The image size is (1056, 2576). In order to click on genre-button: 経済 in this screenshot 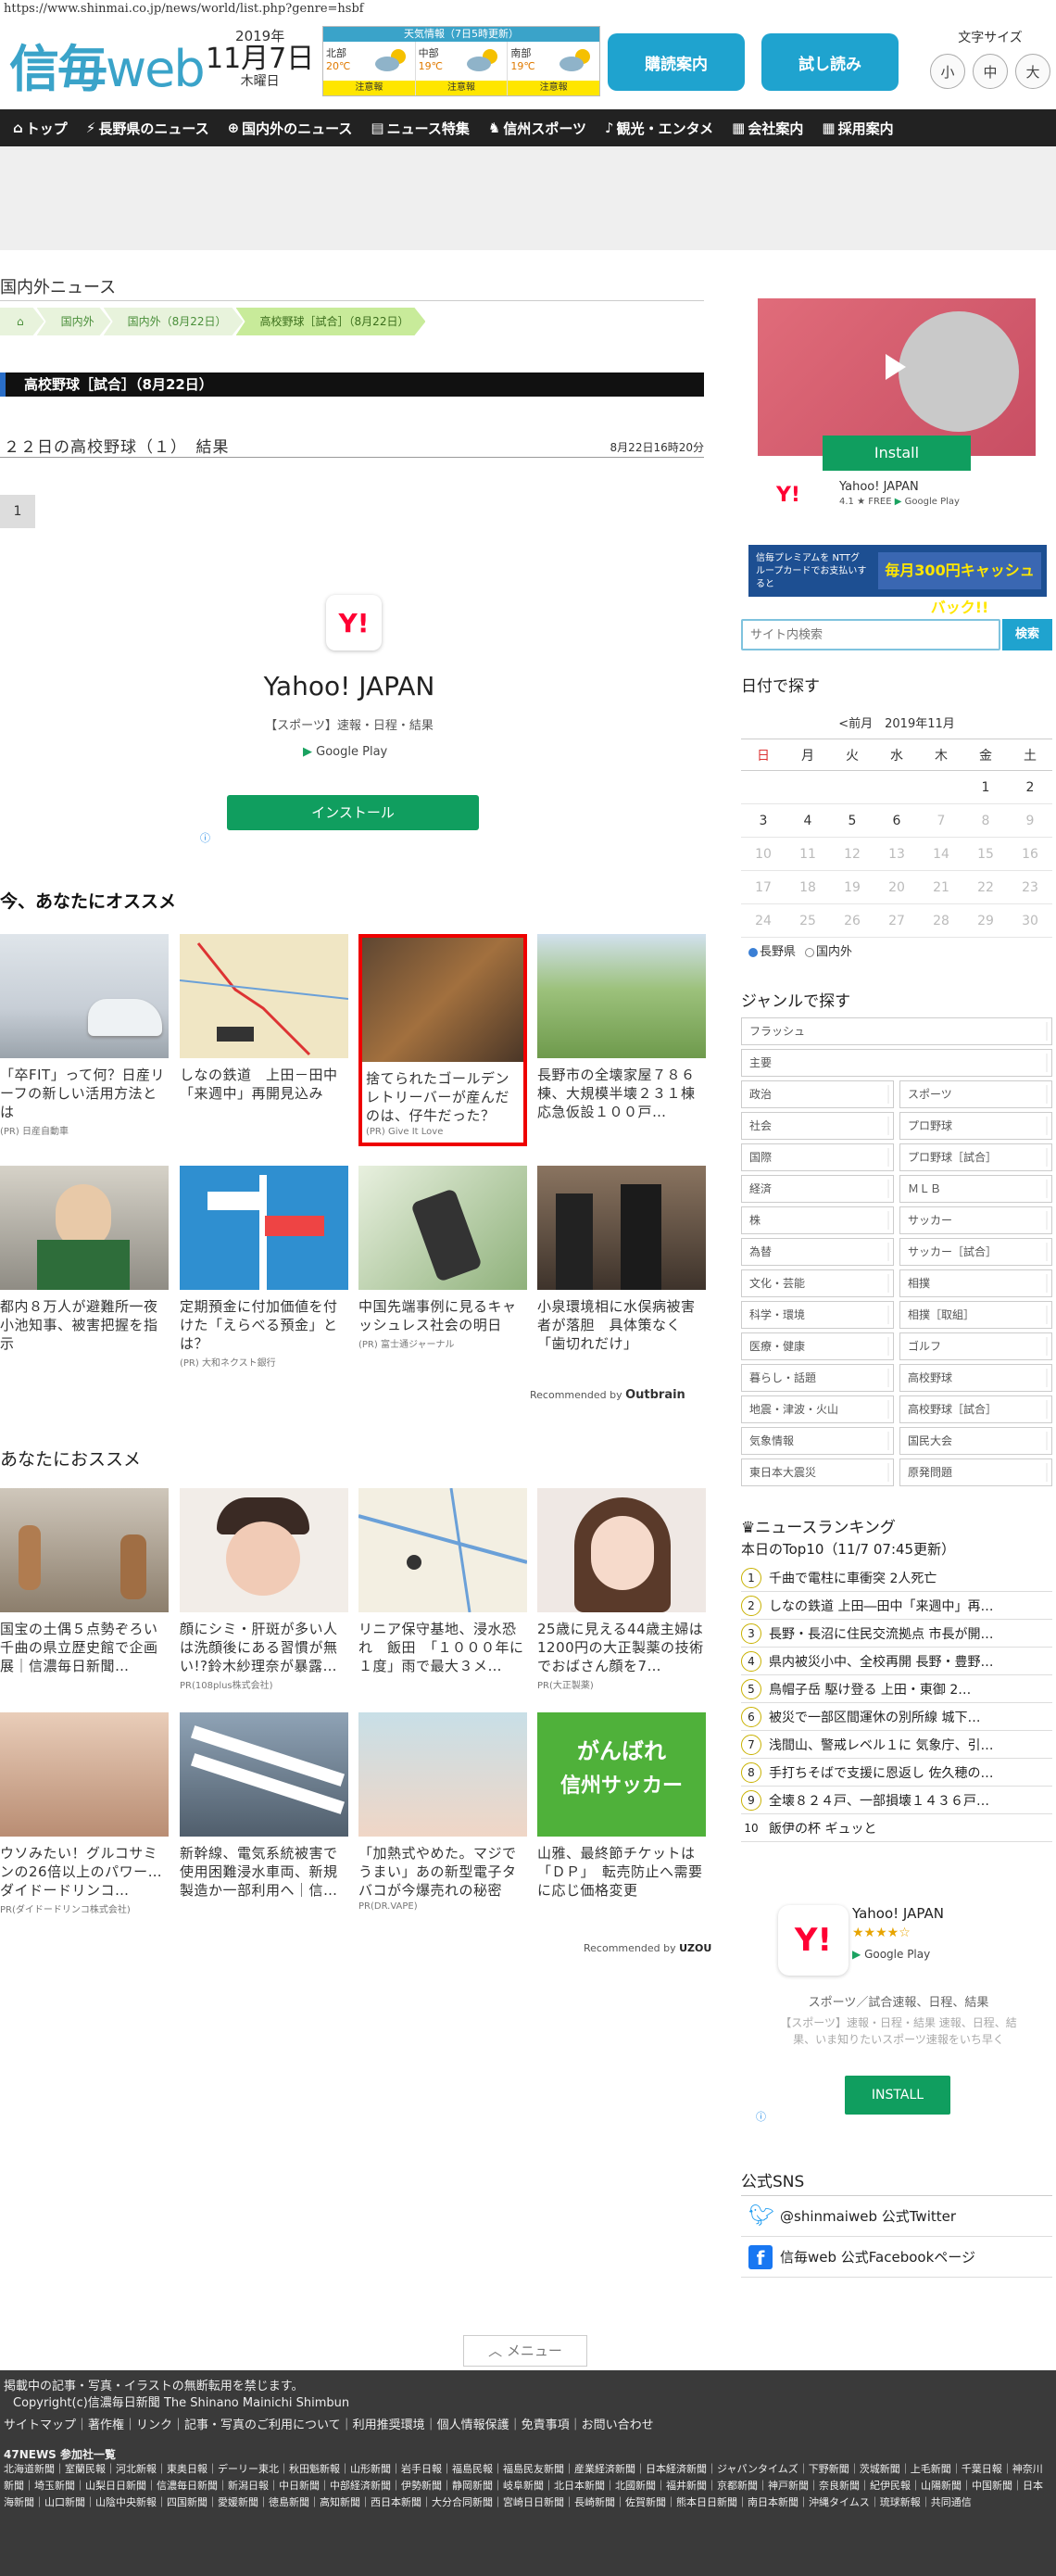, I will do `click(817, 1189)`.